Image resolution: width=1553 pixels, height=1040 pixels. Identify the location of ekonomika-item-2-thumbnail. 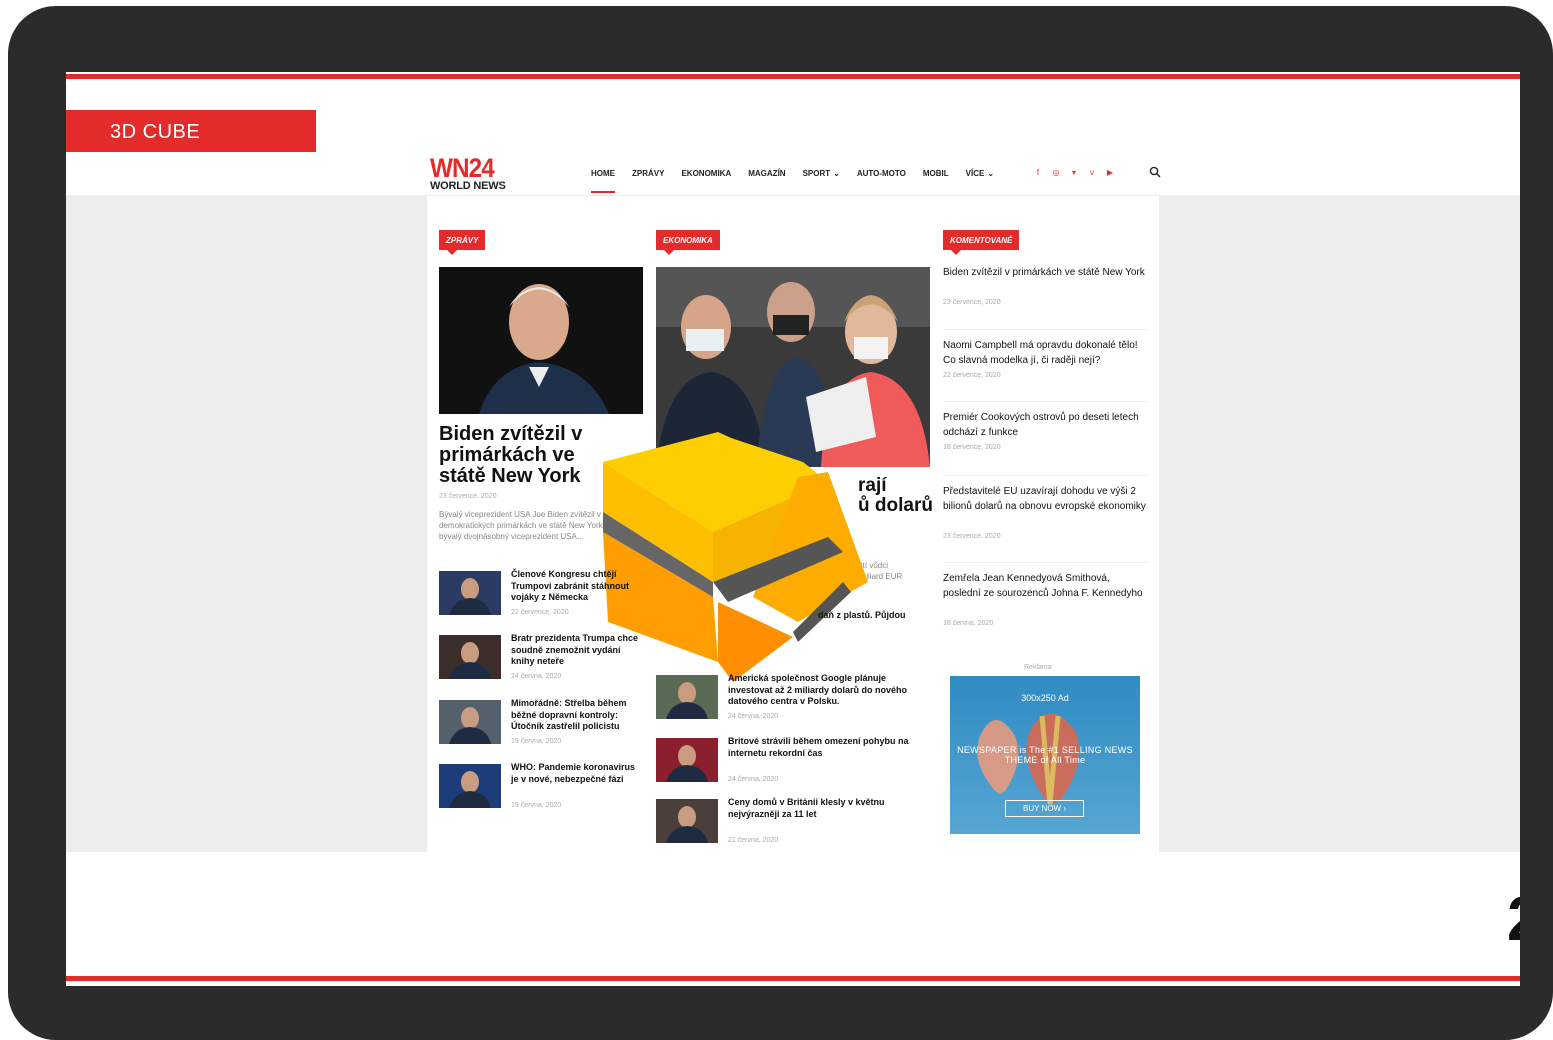
(687, 697).